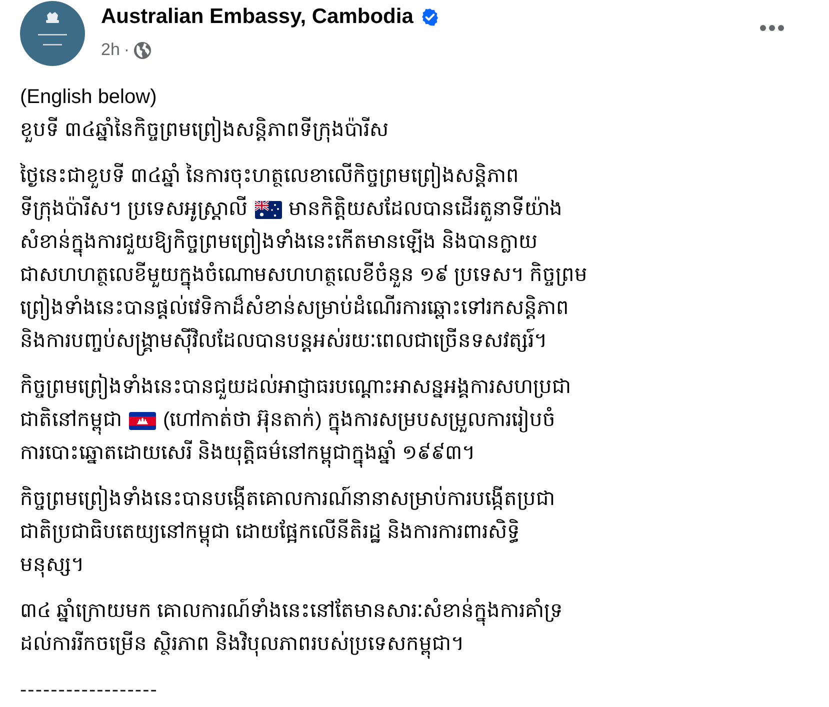 This screenshot has width=829, height=707. I want to click on intro-note: (English below), so click(88, 97).